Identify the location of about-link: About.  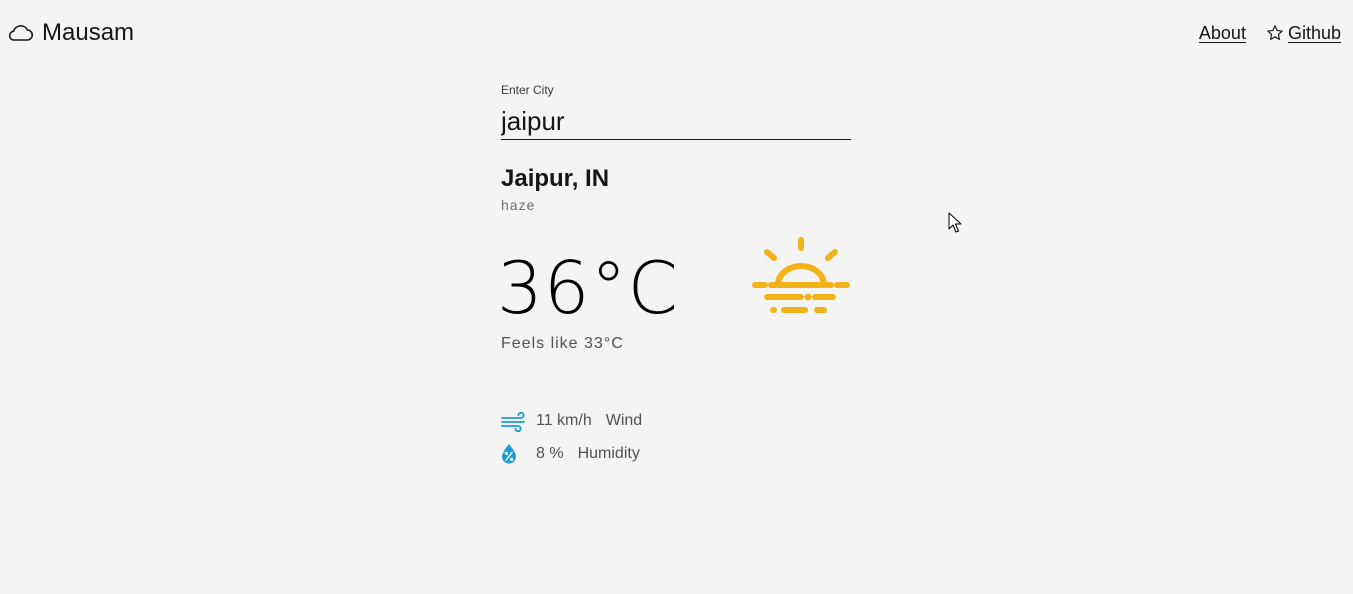
(1222, 33).